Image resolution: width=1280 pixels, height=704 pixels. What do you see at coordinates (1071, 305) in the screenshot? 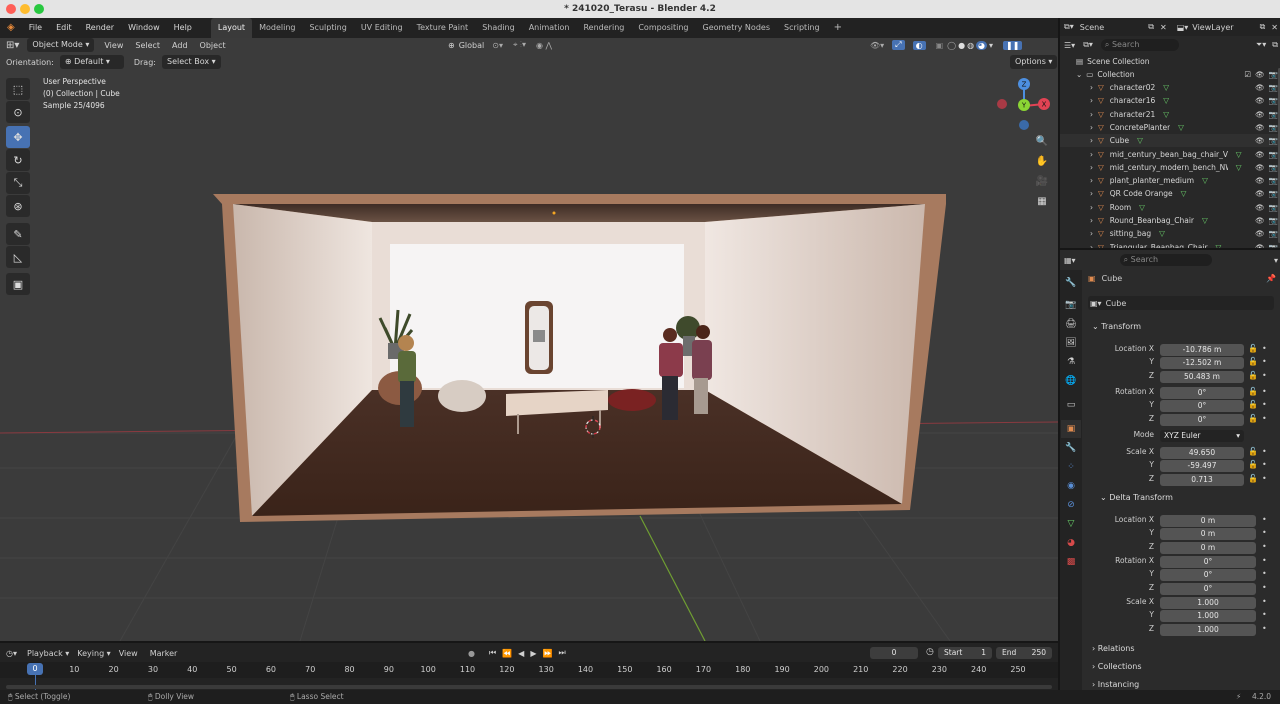
I see `render-tab-icon: 📷` at bounding box center [1071, 305].